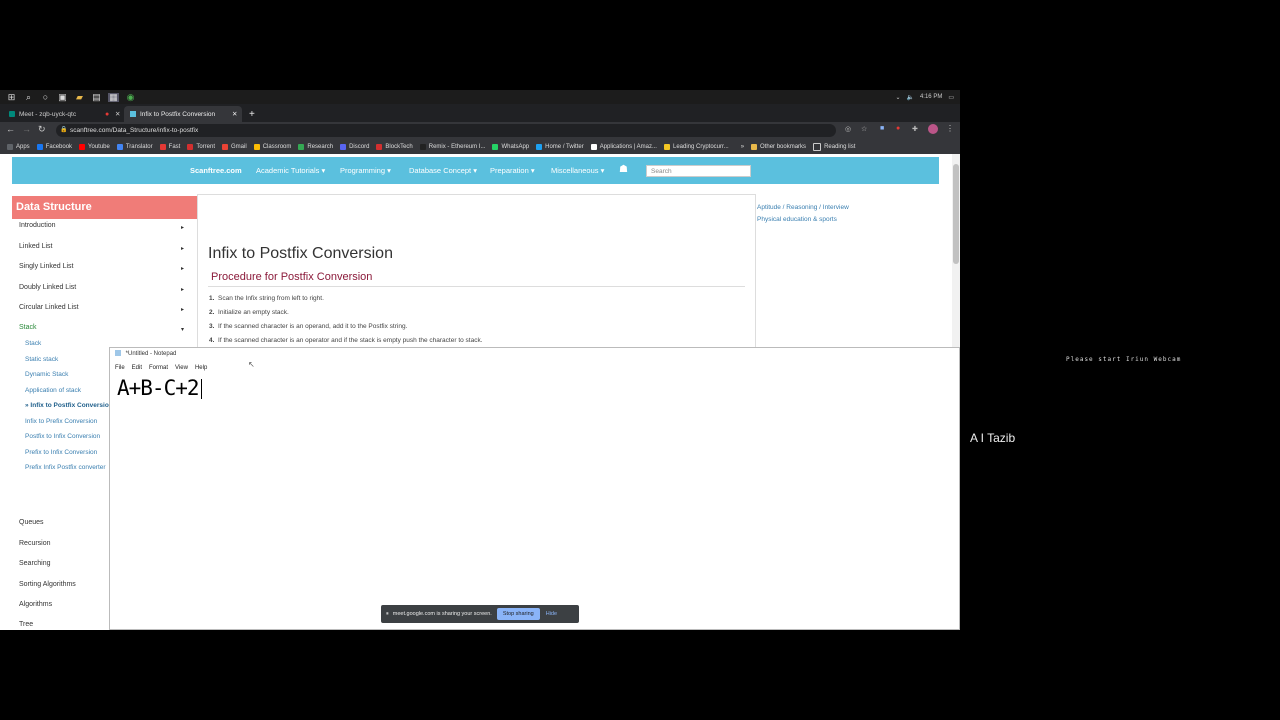  Describe the element at coordinates (181, 368) in the screenshot. I see `menu-view: View` at that location.